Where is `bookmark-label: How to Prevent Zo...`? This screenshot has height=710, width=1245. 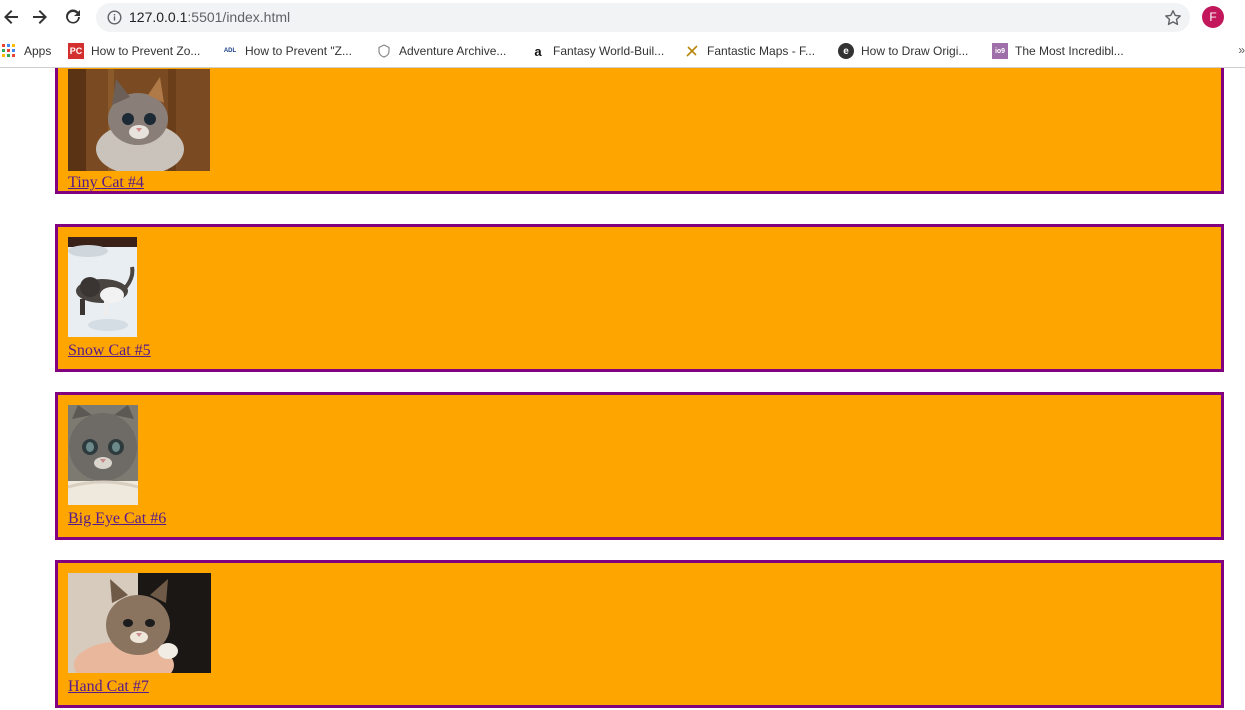 bookmark-label: How to Prevent Zo... is located at coordinates (146, 51).